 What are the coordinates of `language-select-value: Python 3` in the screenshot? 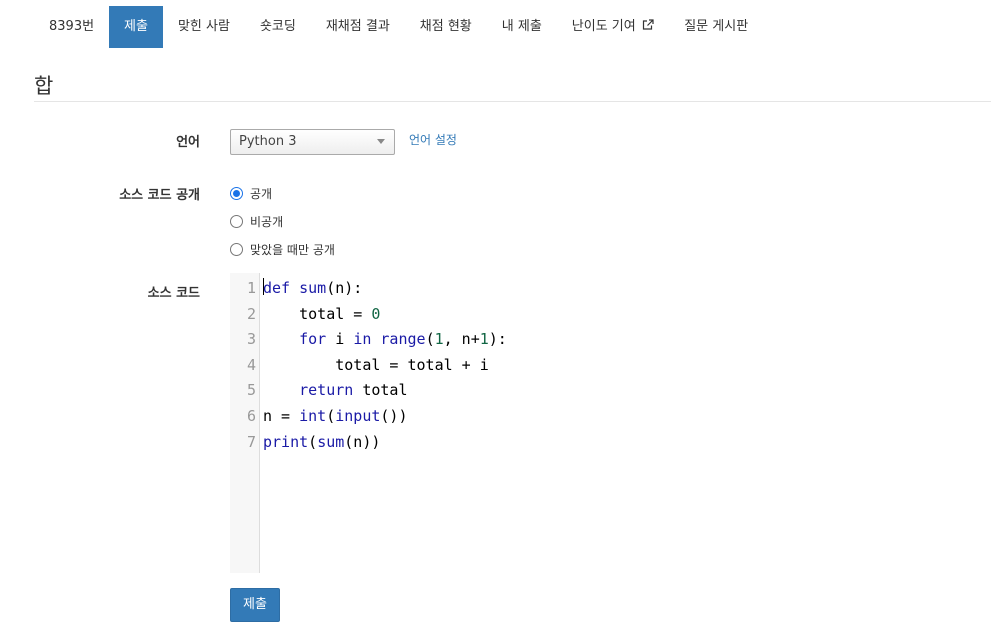 It's located at (268, 141).